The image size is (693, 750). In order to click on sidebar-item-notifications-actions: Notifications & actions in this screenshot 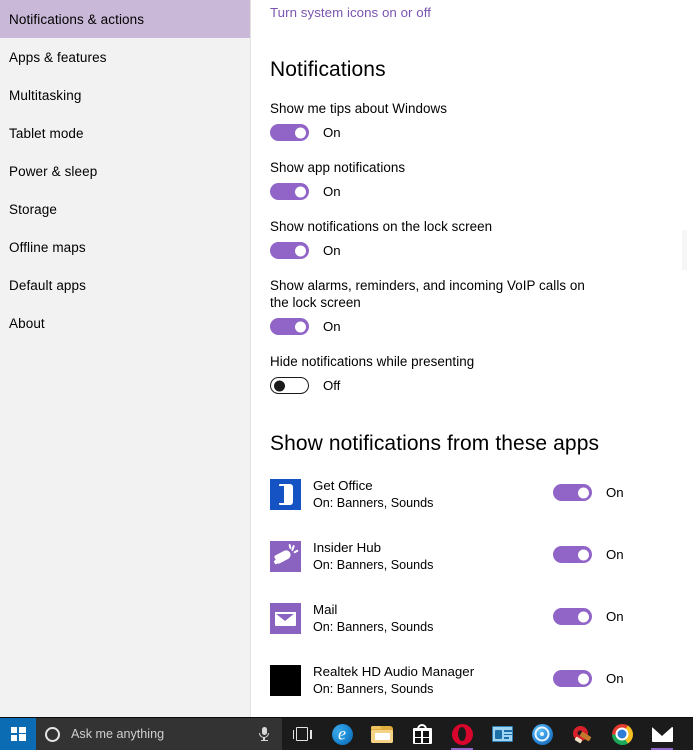, I will do `click(125, 19)`.